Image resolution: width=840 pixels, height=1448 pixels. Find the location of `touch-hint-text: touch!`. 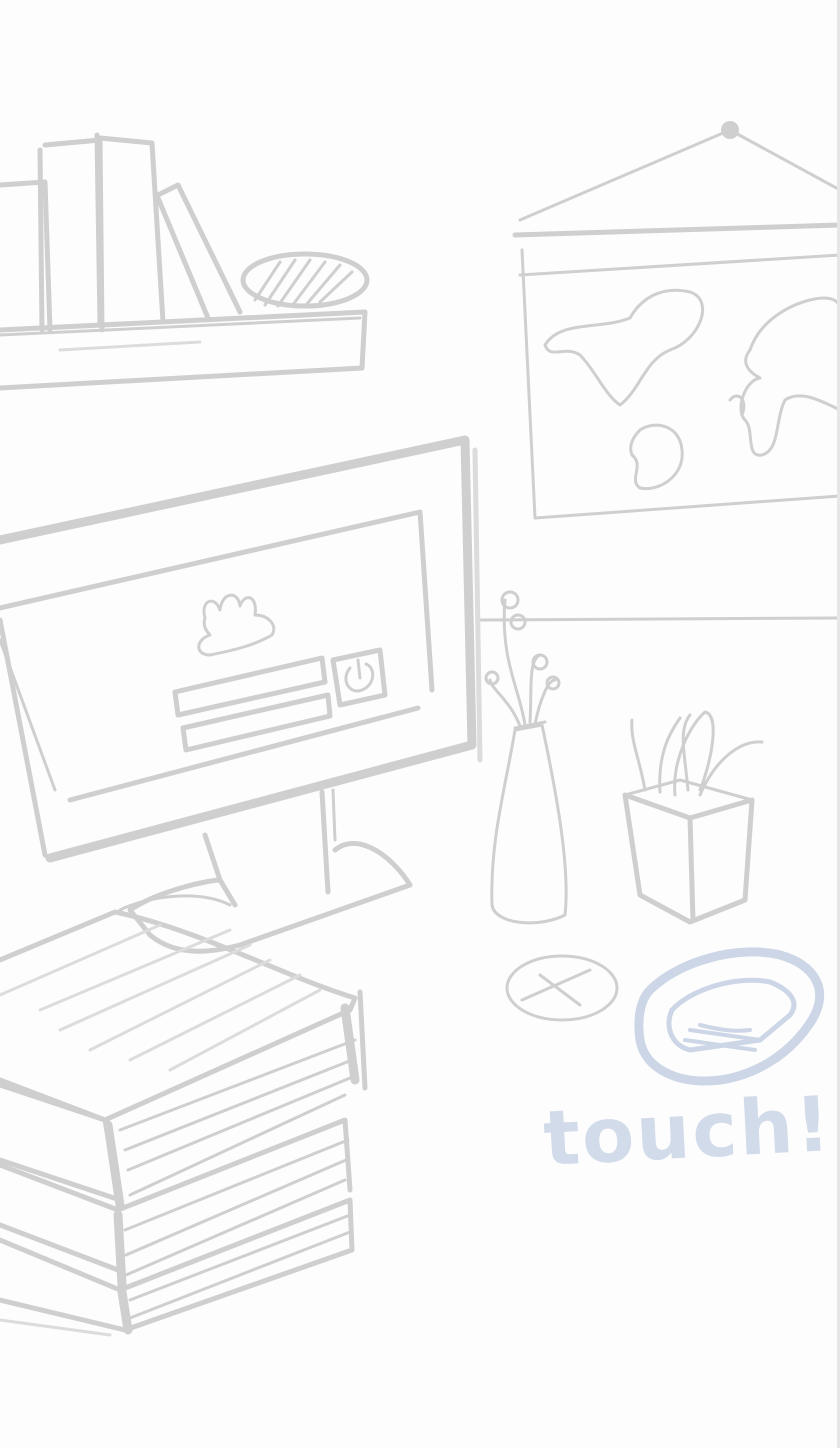

touch-hint-text: touch! is located at coordinates (687, 1131).